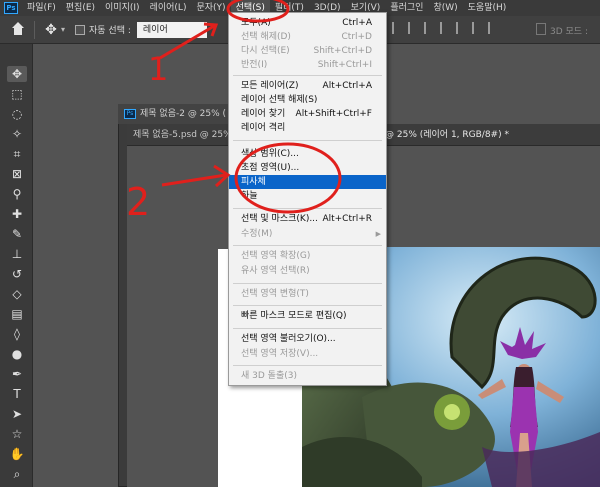  Describe the element at coordinates (183, 114) in the screenshot. I see `window-title-text: 제목 없음-2 @ 25% (` at that location.